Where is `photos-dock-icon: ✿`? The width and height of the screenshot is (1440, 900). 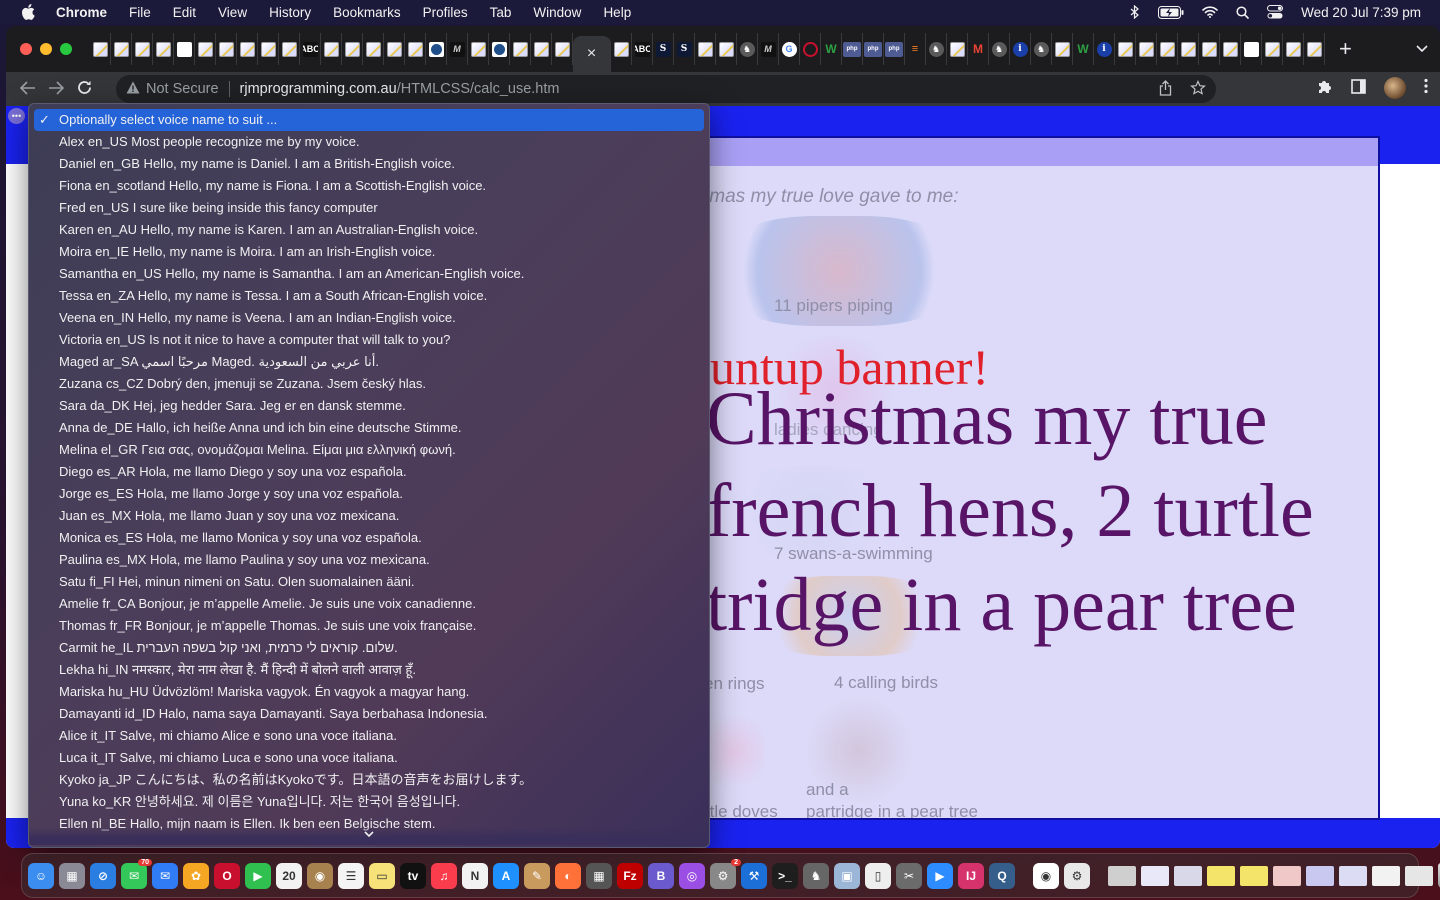 photos-dock-icon: ✿ is located at coordinates (196, 875).